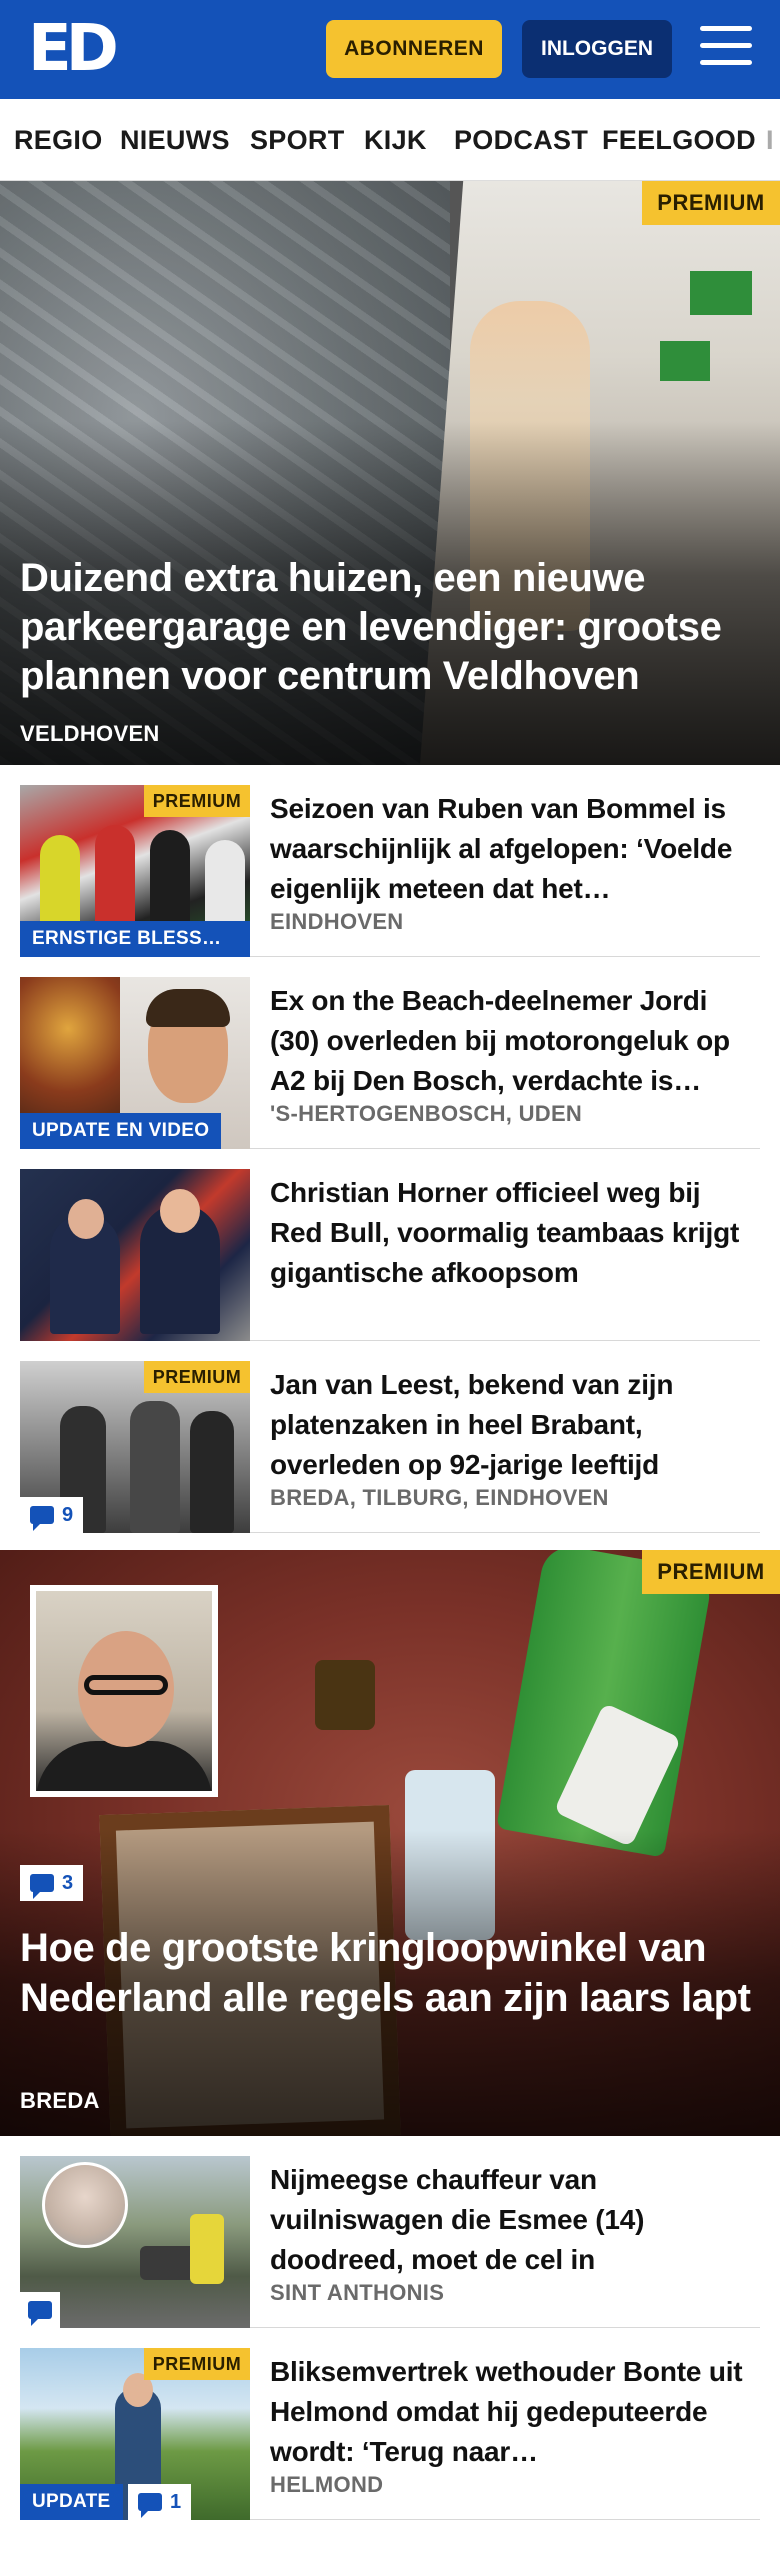 The width and height of the screenshot is (780, 2560). I want to click on article-location: EINDHOVEN, so click(337, 921).